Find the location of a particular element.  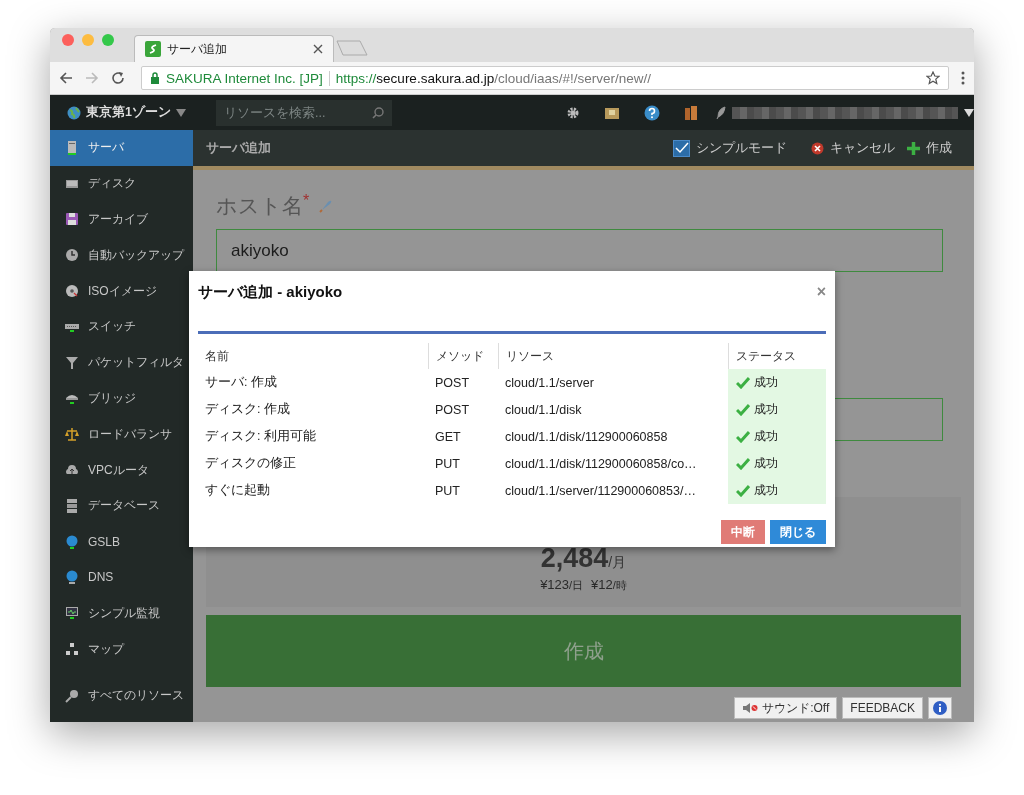

sidebar-item: ディスク is located at coordinates (121, 183).